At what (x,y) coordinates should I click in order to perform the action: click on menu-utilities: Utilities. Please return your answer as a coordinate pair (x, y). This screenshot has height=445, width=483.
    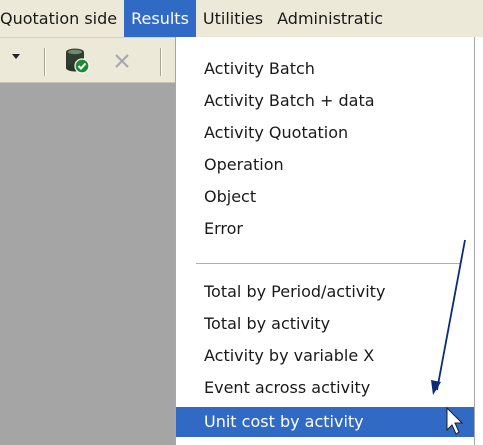
    Looking at the image, I should click on (233, 18).